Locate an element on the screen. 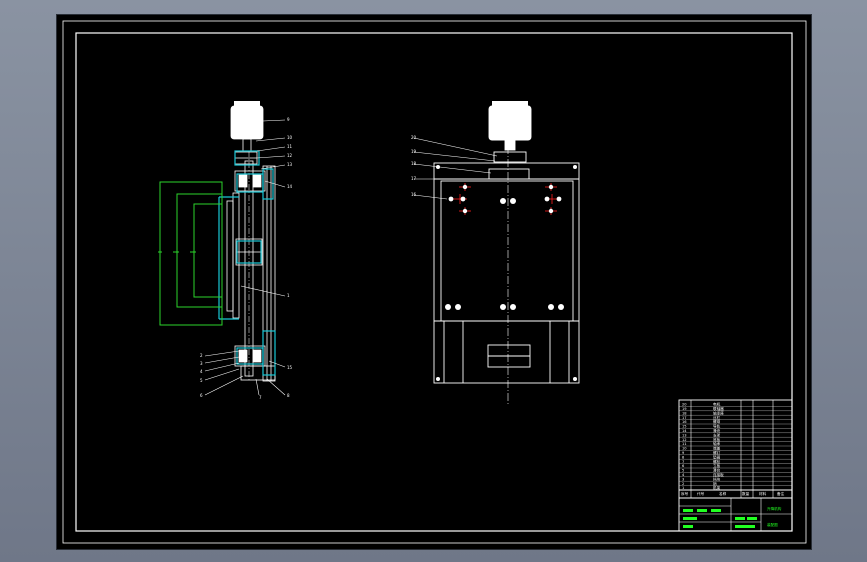 The image size is (867, 562). parts-row-name: 轴承 is located at coordinates (717, 443).